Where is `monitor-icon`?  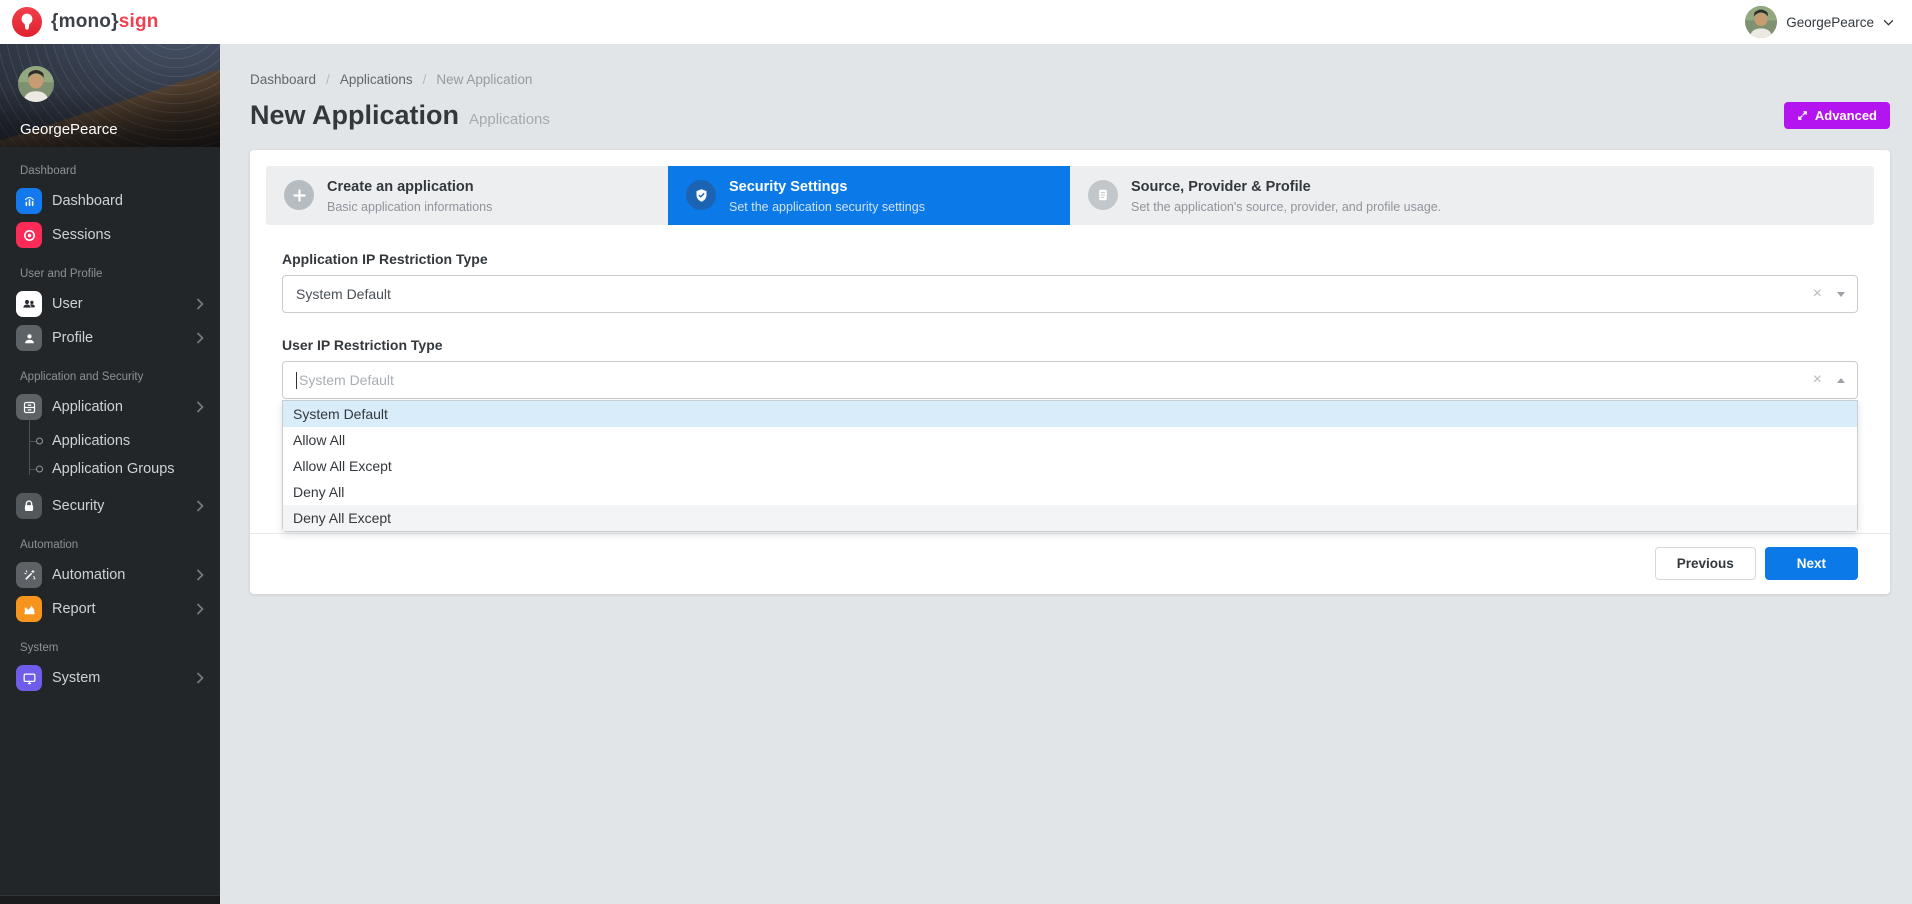 monitor-icon is located at coordinates (29, 678).